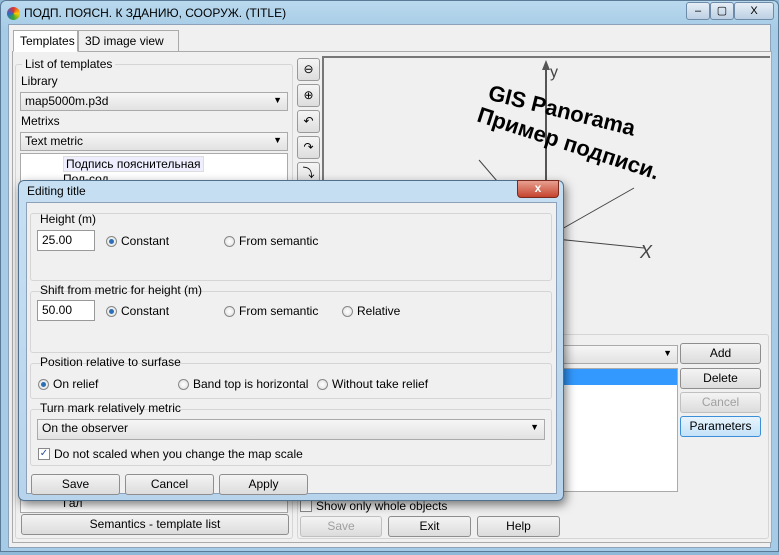  Describe the element at coordinates (646, 252) in the screenshot. I see `axis-x-label: X` at that location.